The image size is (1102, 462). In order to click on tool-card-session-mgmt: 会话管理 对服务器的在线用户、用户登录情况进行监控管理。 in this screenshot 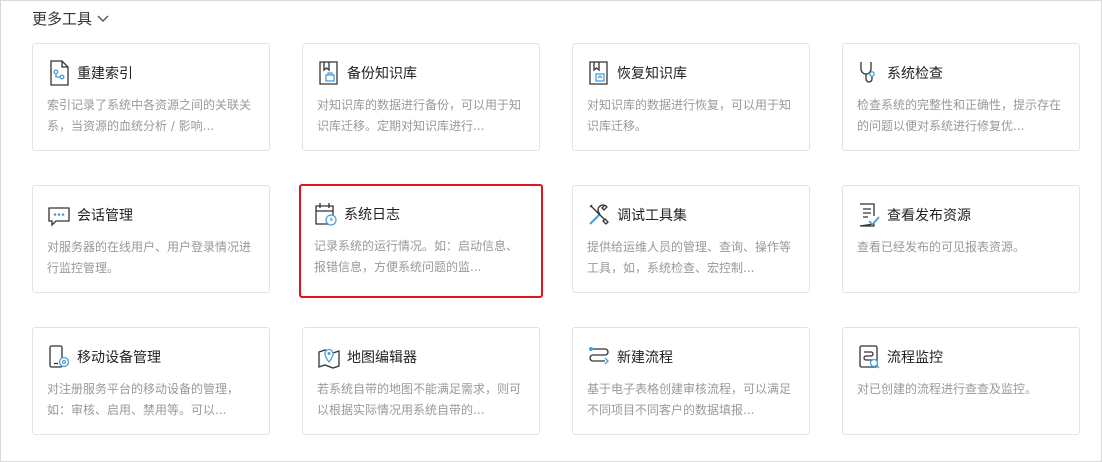, I will do `click(151, 239)`.